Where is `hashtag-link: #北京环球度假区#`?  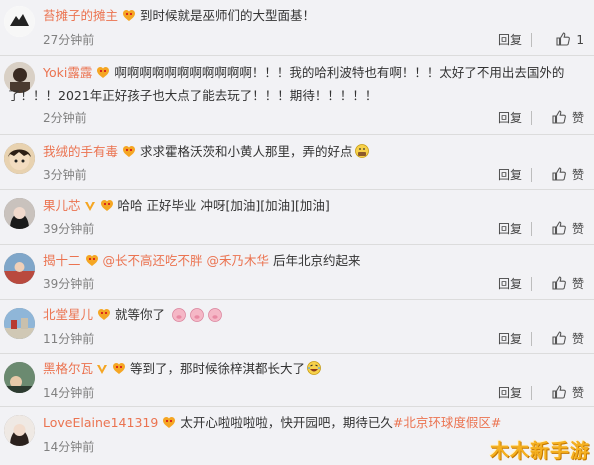 hashtag-link: #北京环球度假区# is located at coordinates (447, 422).